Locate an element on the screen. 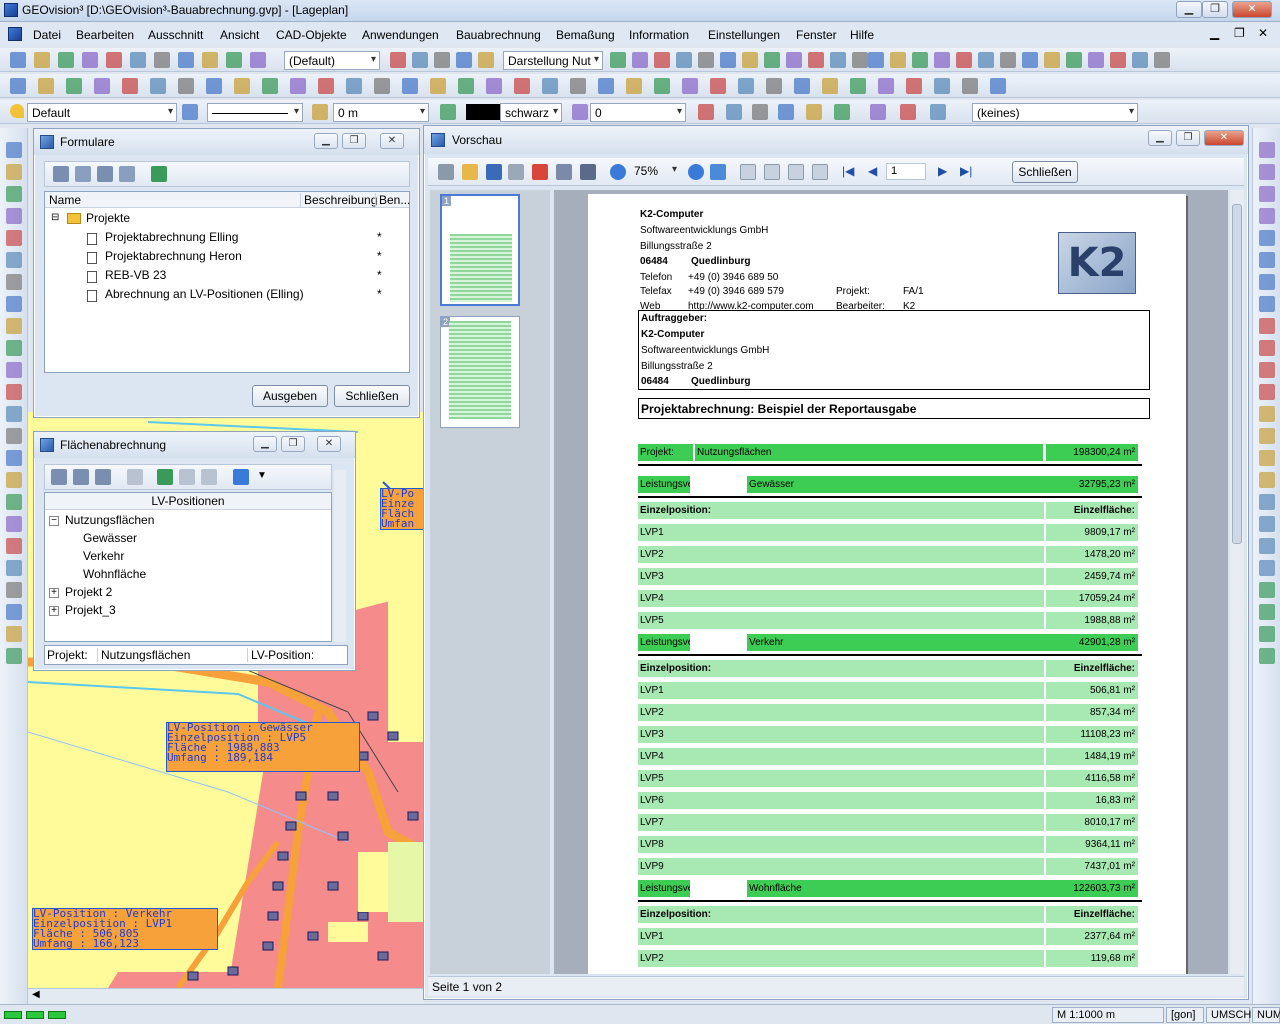 Image resolution: width=1280 pixels, height=1024 pixels. print-icon is located at coordinates (446, 172).